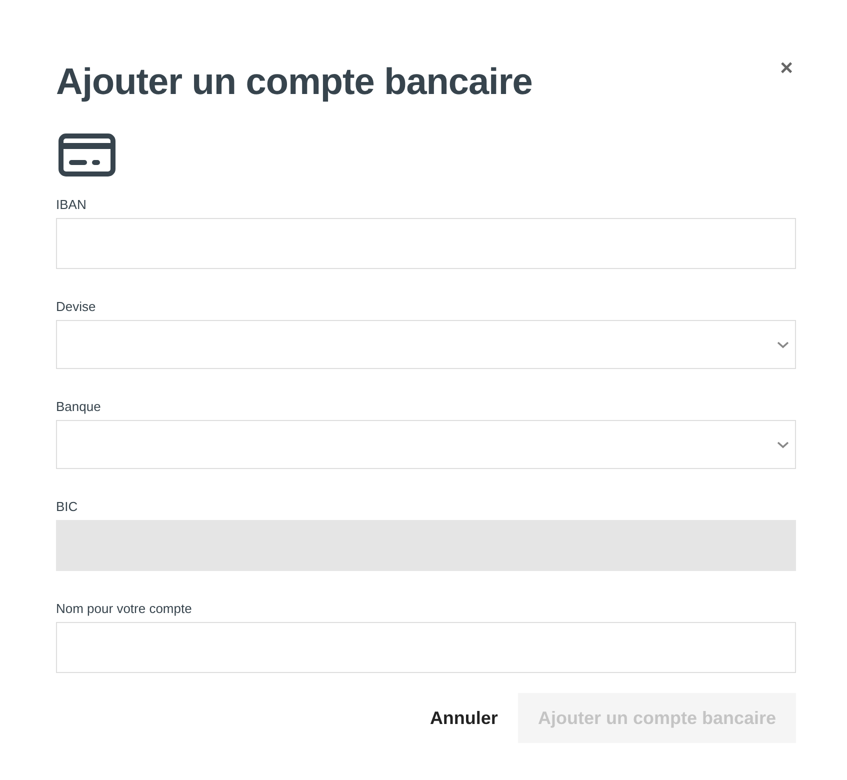 The image size is (847, 780). Describe the element at coordinates (124, 609) in the screenshot. I see `field-label: Nom pour votre compte` at that location.